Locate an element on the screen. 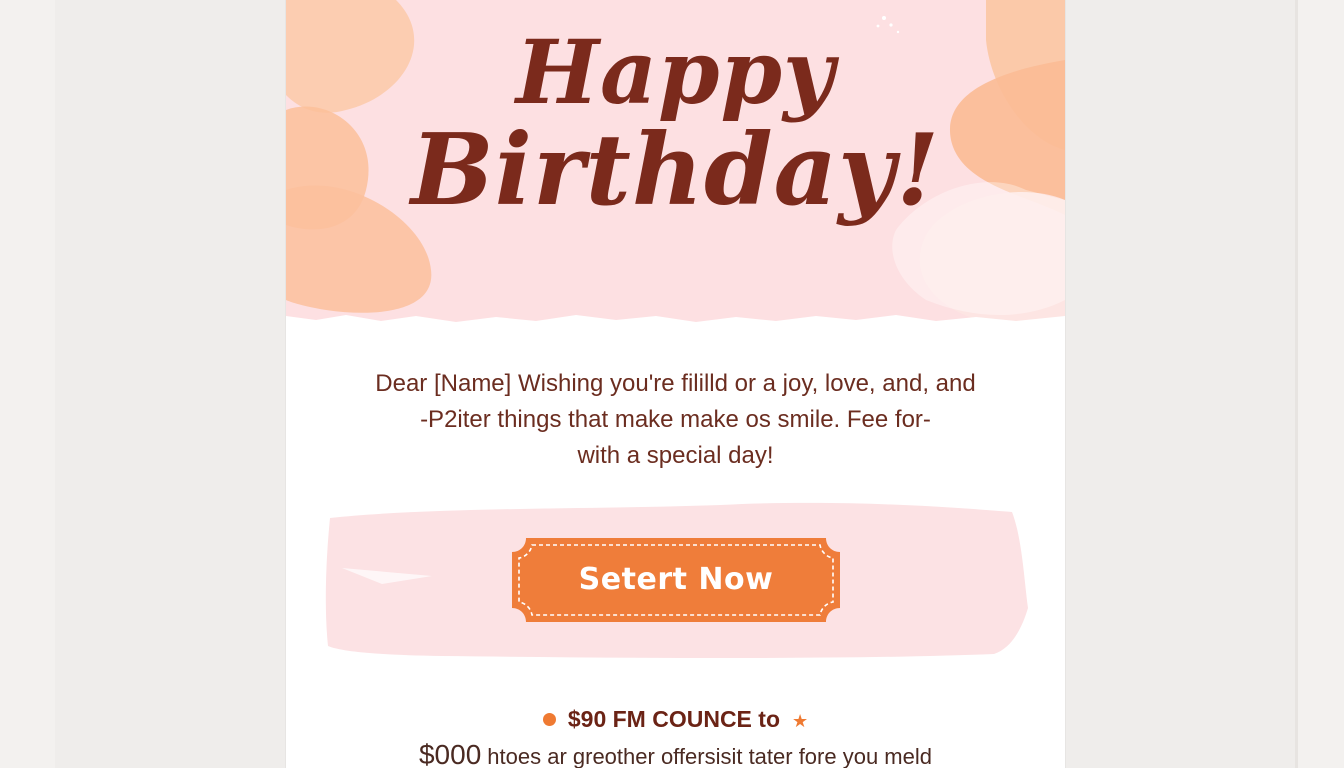 This screenshot has height=768, width=1344. star-icon: ★ is located at coordinates (800, 720).